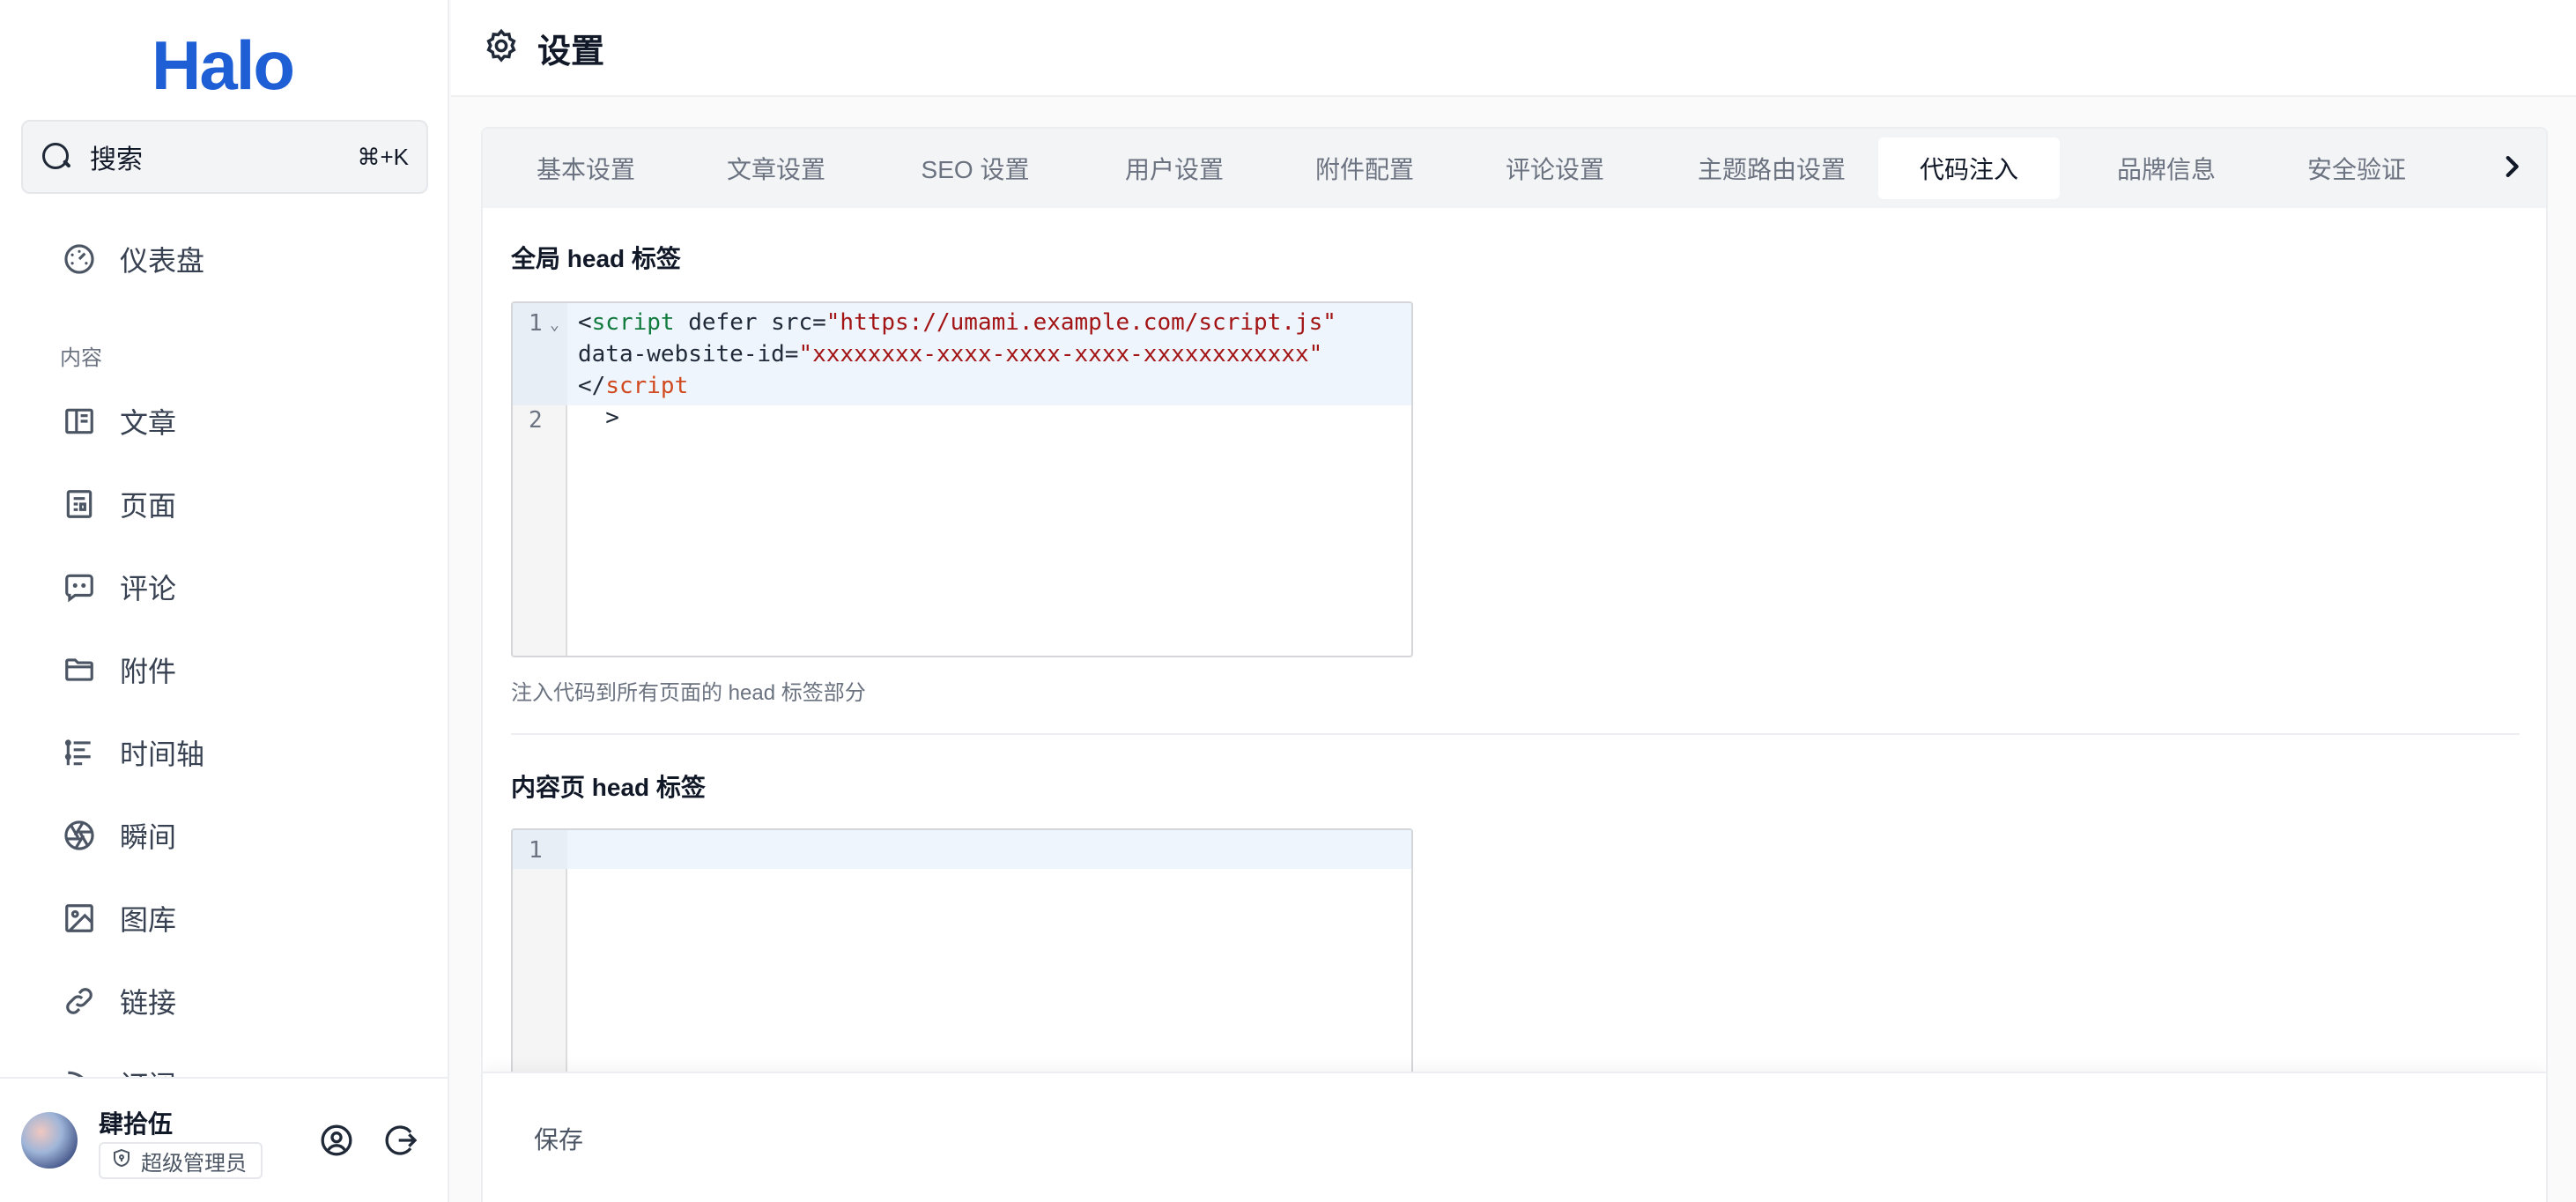 The width and height of the screenshot is (2576, 1202). I want to click on section-heading-content: 内容, so click(81, 358).